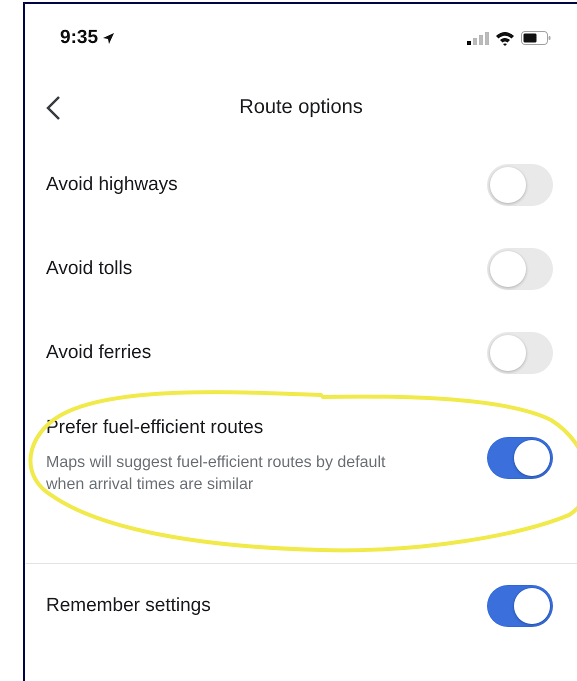  I want to click on setting-label: Avoid highways, so click(112, 185).